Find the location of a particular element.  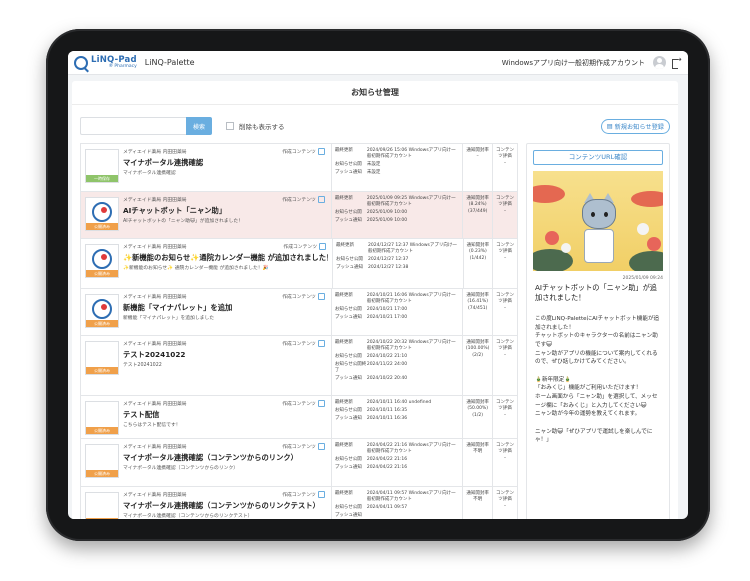

status-badge: 一時保存 is located at coordinates (102, 178).